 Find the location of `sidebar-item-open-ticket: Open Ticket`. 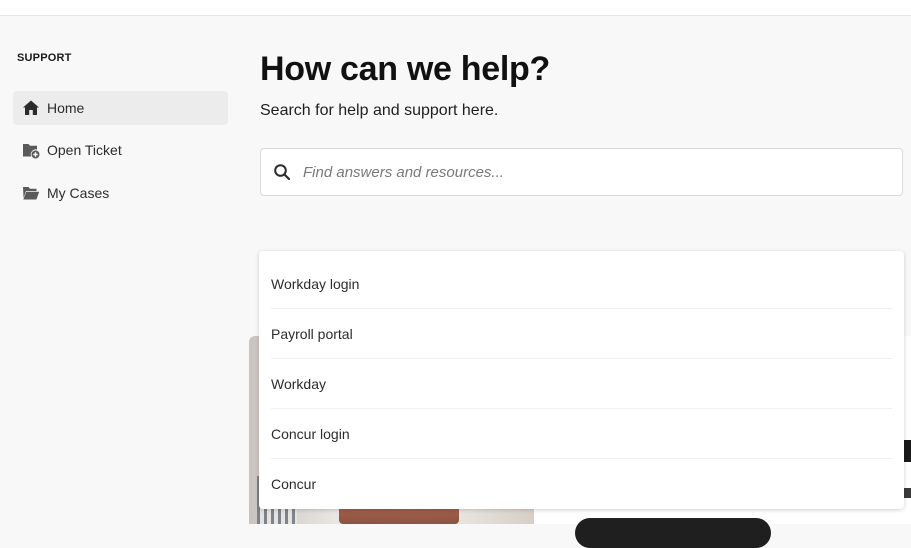

sidebar-item-open-ticket: Open Ticket is located at coordinates (120, 150).